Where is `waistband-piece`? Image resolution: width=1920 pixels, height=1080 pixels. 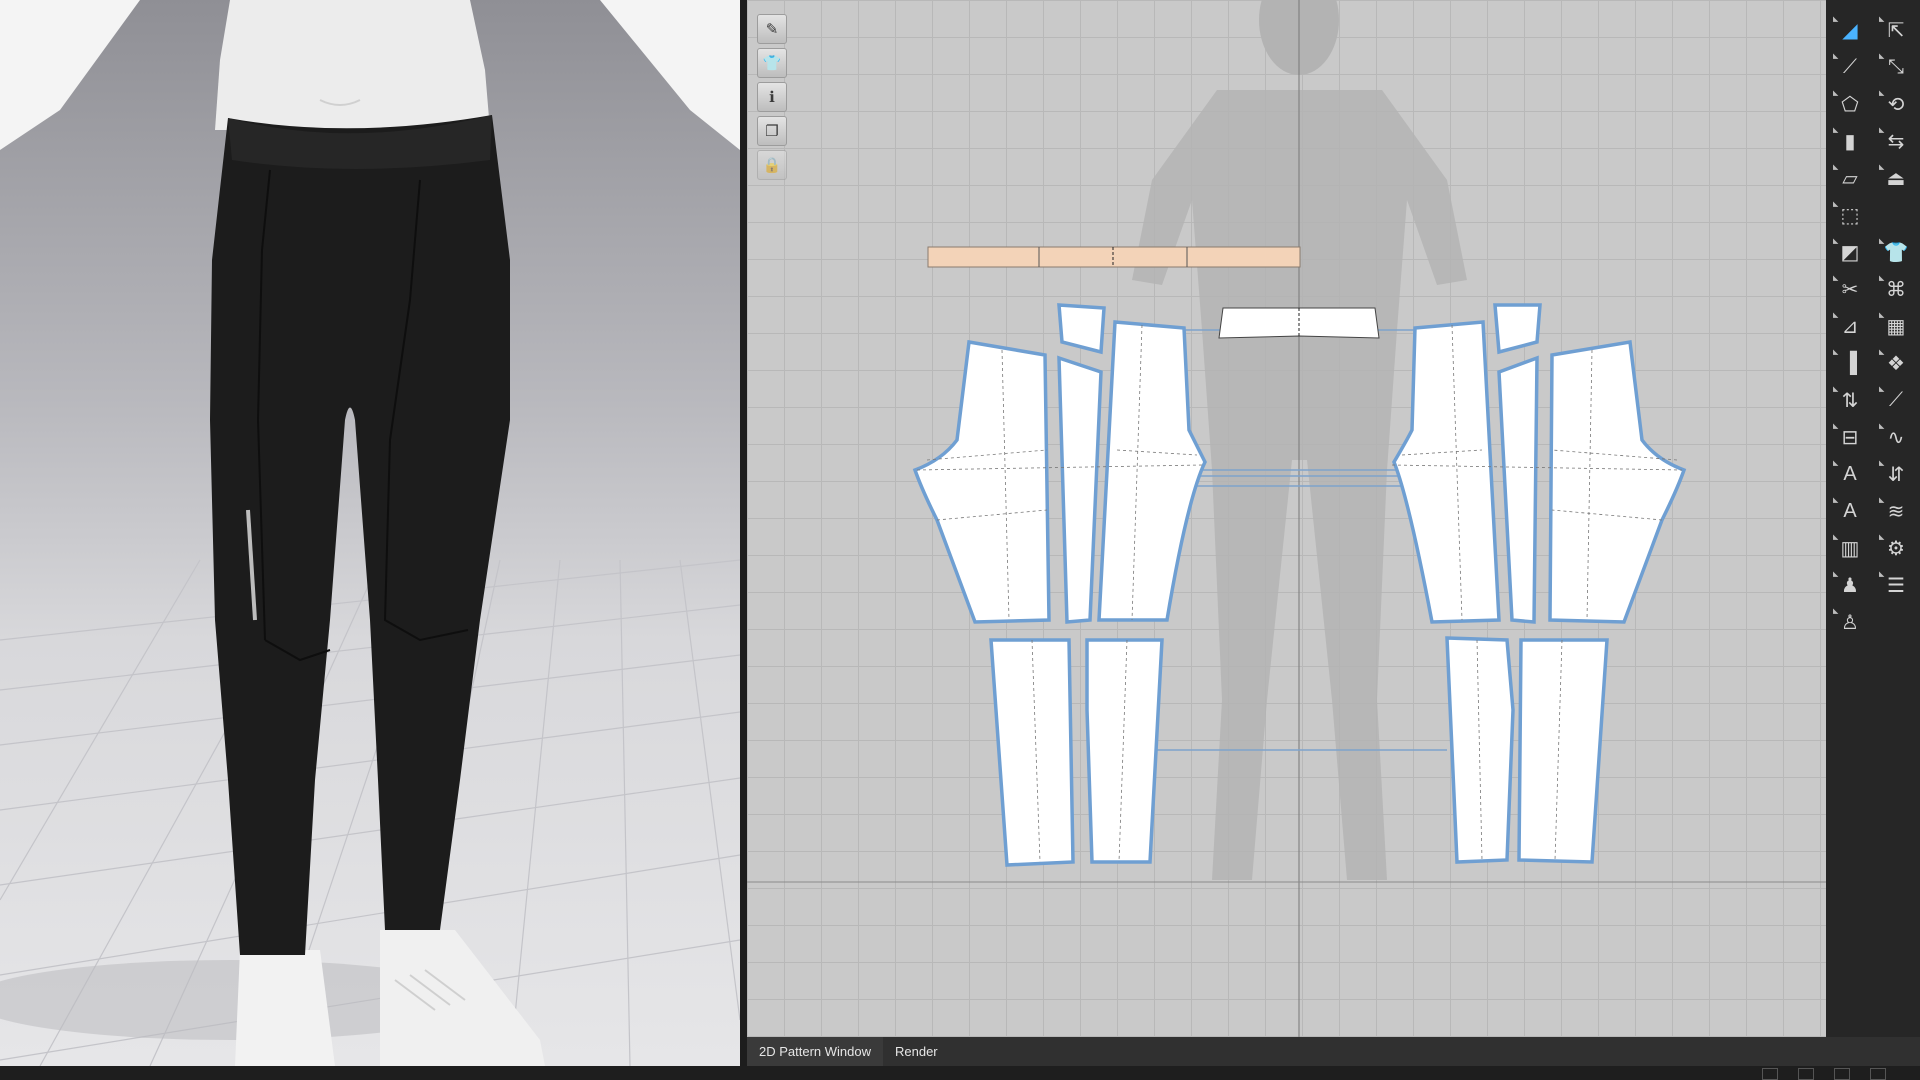 waistband-piece is located at coordinates (1114, 257).